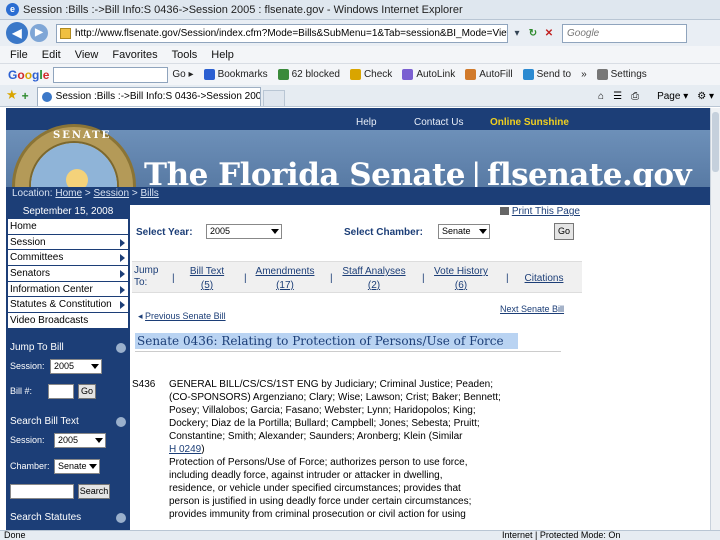 This screenshot has width=720, height=540. I want to click on search-statutes-heading: Search Statutes, so click(68, 518).